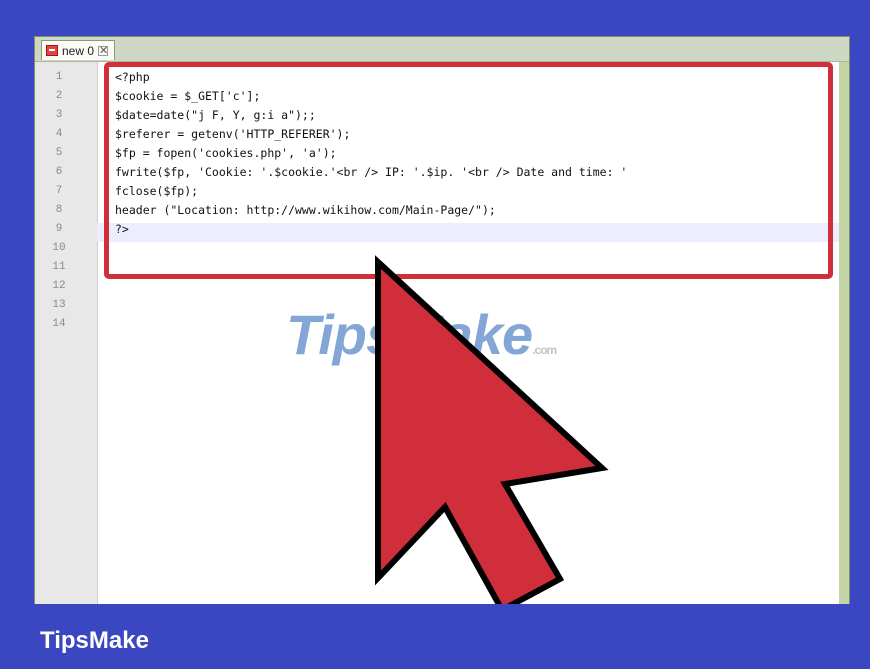  What do you see at coordinates (59, 267) in the screenshot?
I see `line-number: 11` at bounding box center [59, 267].